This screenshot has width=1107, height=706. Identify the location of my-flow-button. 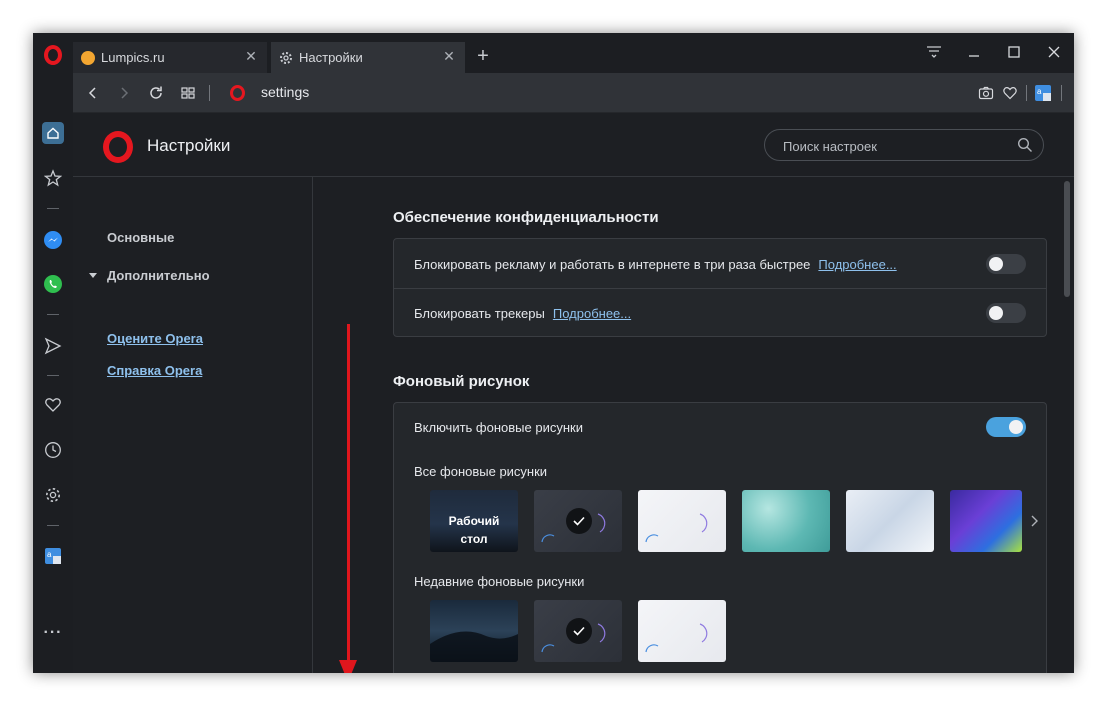
(53, 346).